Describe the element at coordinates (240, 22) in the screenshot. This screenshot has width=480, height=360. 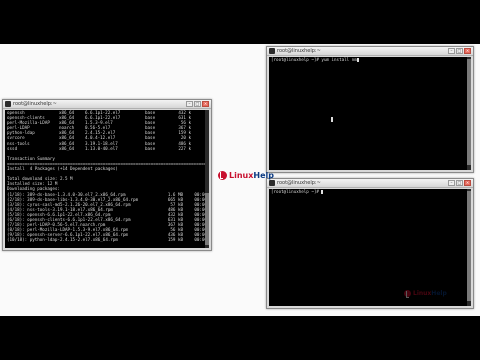
I see `top-letterbox` at that location.